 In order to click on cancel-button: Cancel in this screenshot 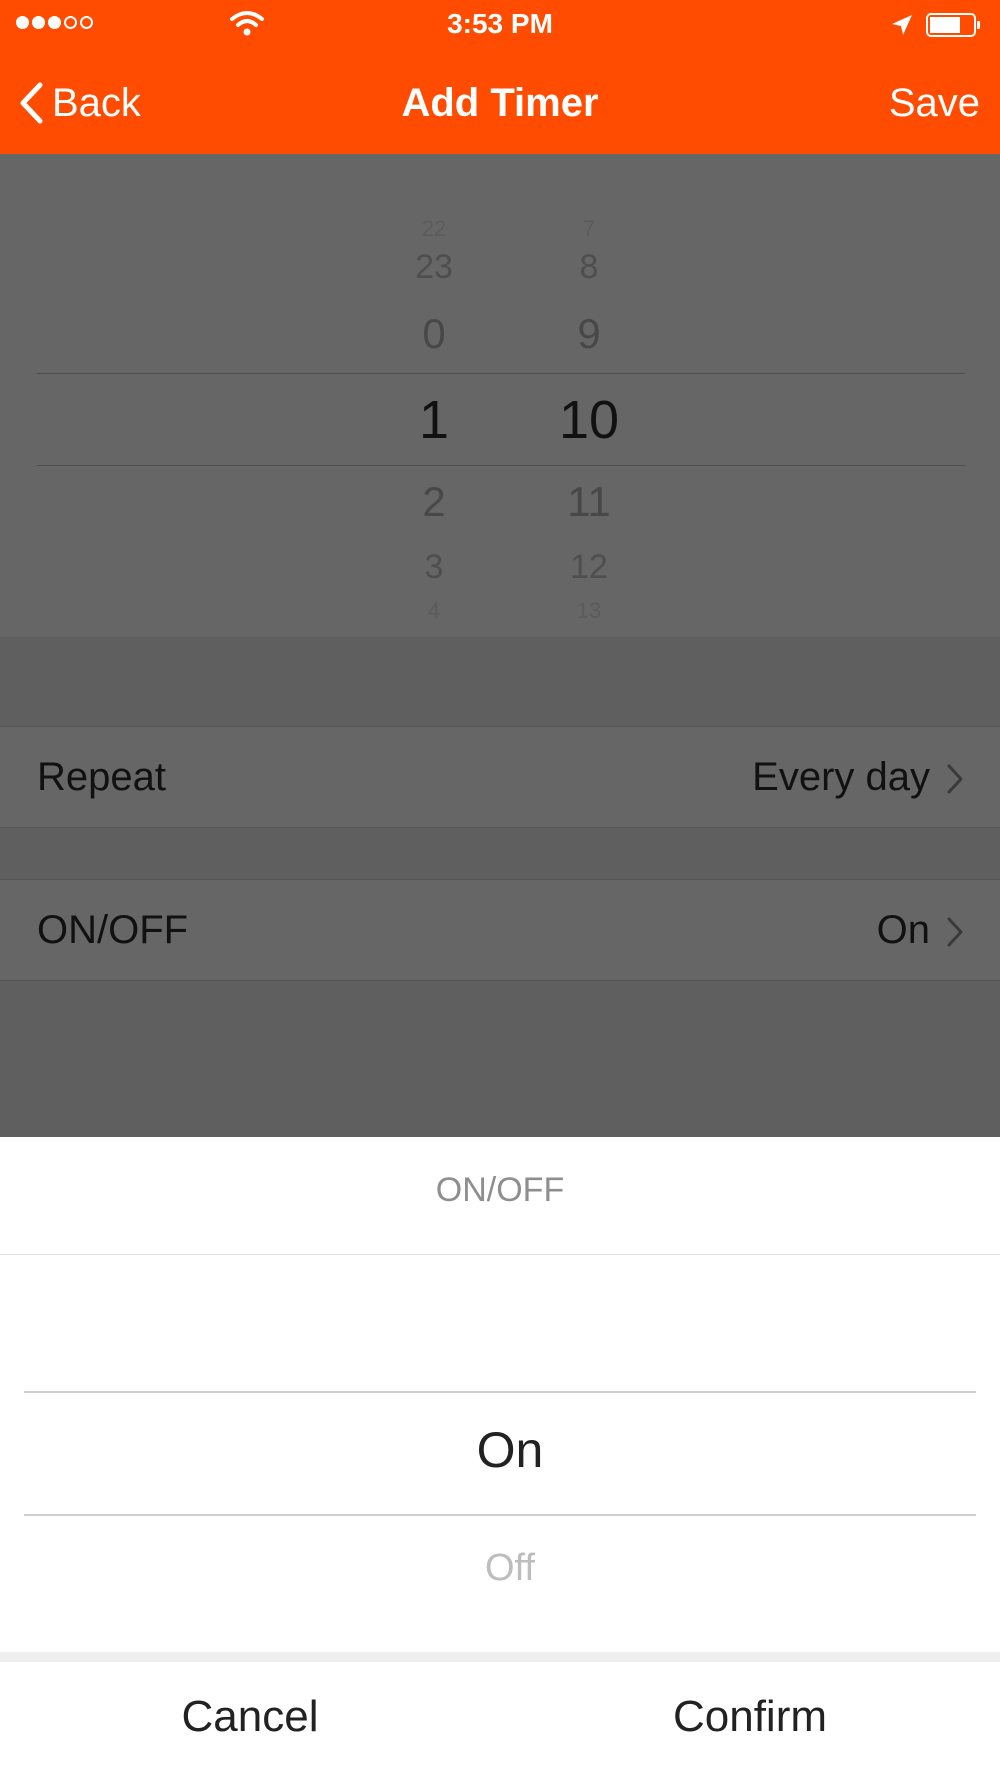, I will do `click(250, 1717)`.